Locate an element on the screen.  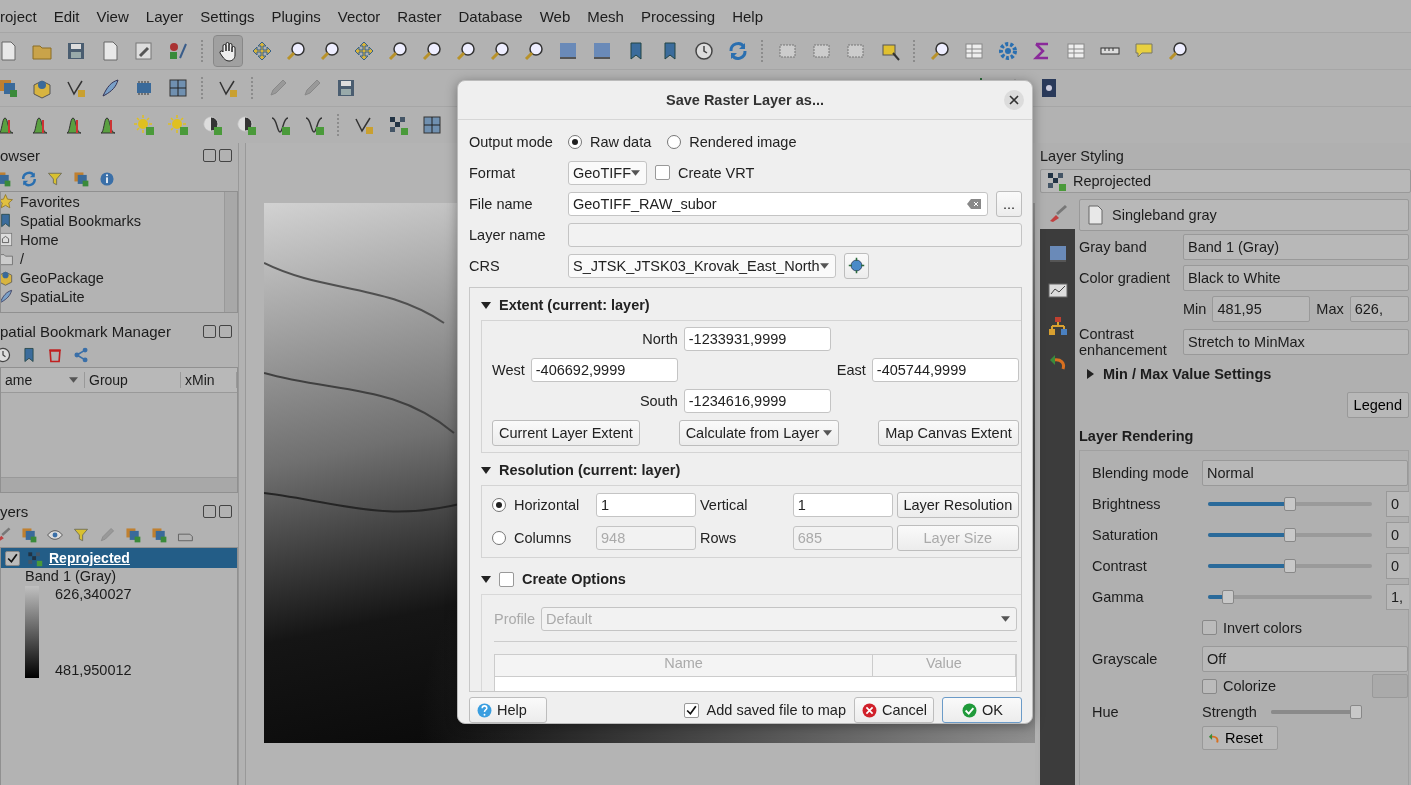
menu-item: Vector is located at coordinates (359, 16).